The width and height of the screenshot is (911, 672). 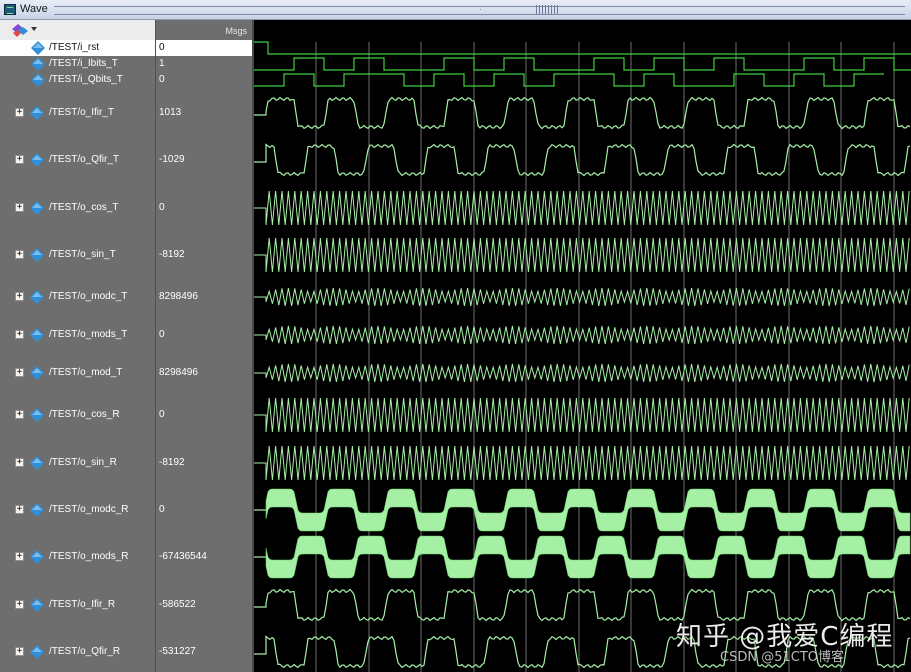 What do you see at coordinates (178, 296) in the screenshot?
I see `signal-value: 8298496` at bounding box center [178, 296].